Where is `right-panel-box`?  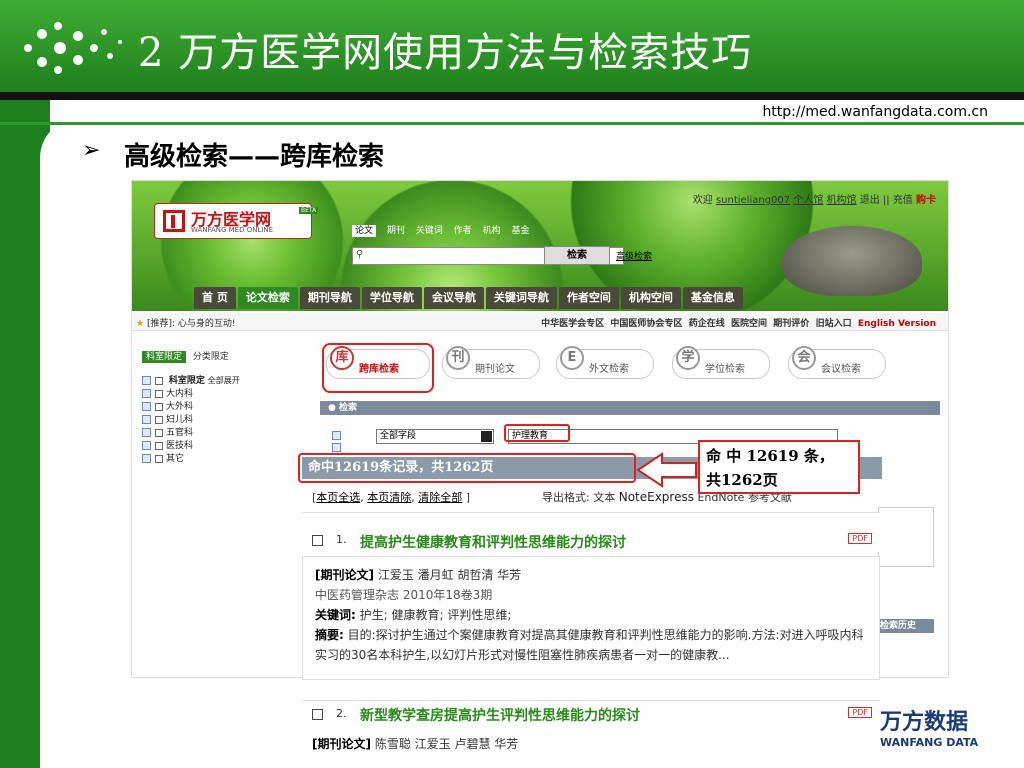 right-panel-box is located at coordinates (906, 537).